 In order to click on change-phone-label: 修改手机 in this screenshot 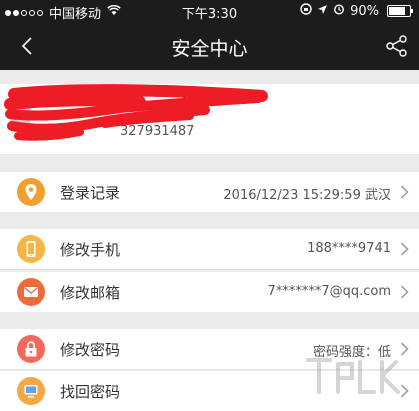, I will do `click(90, 250)`.